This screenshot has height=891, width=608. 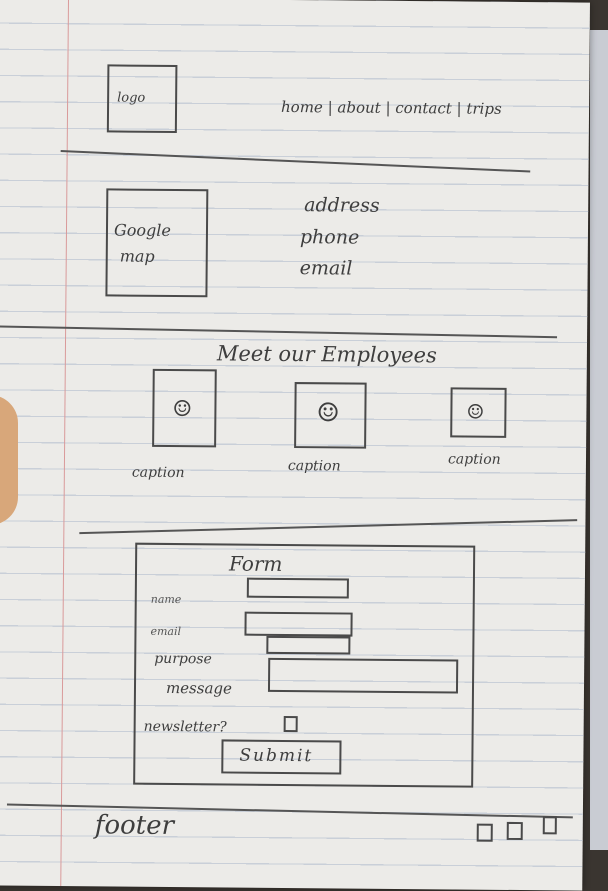 What do you see at coordinates (423, 108) in the screenshot?
I see `nav-item-contact: contact` at bounding box center [423, 108].